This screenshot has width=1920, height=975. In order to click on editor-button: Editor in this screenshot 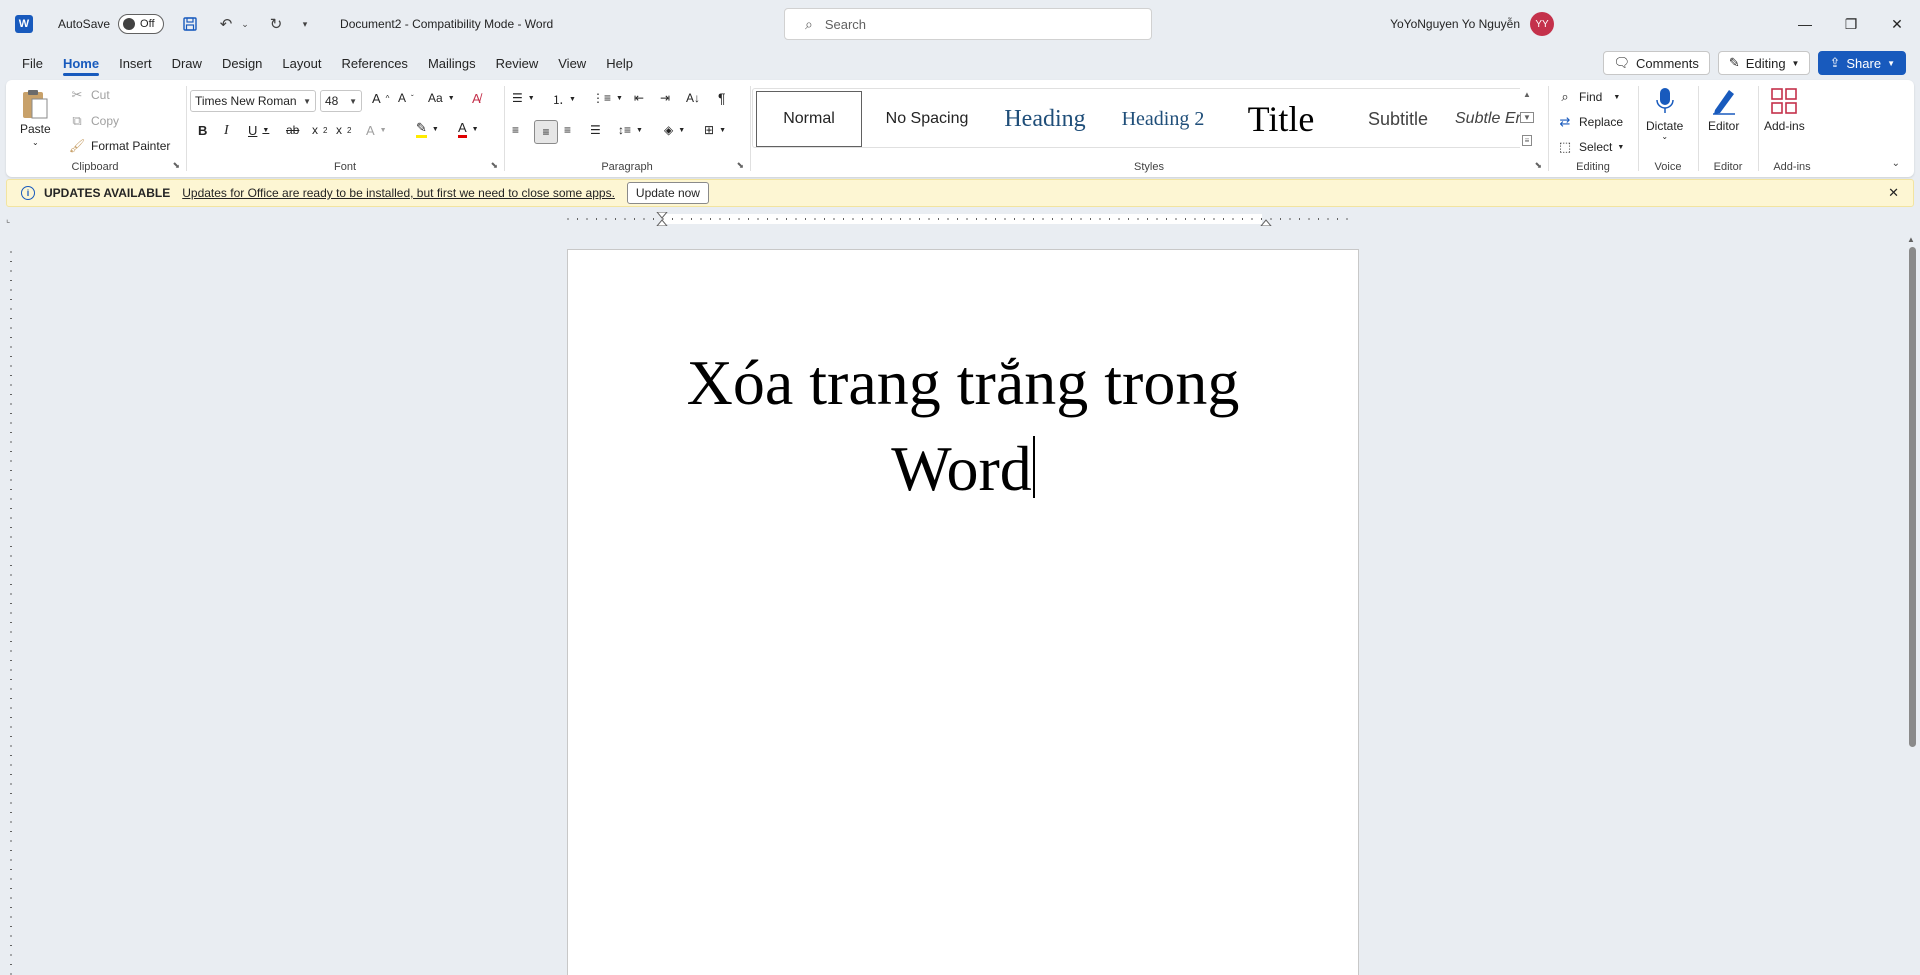, I will do `click(1723, 109)`.